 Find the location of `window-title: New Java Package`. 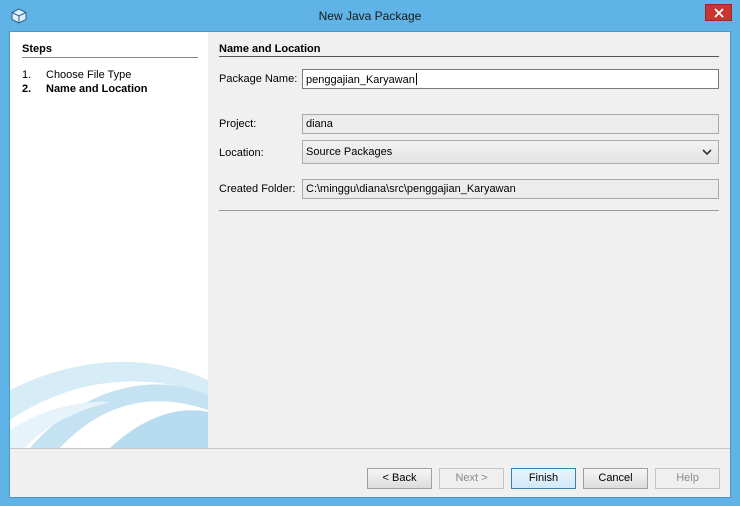

window-title: New Java Package is located at coordinates (370, 16).